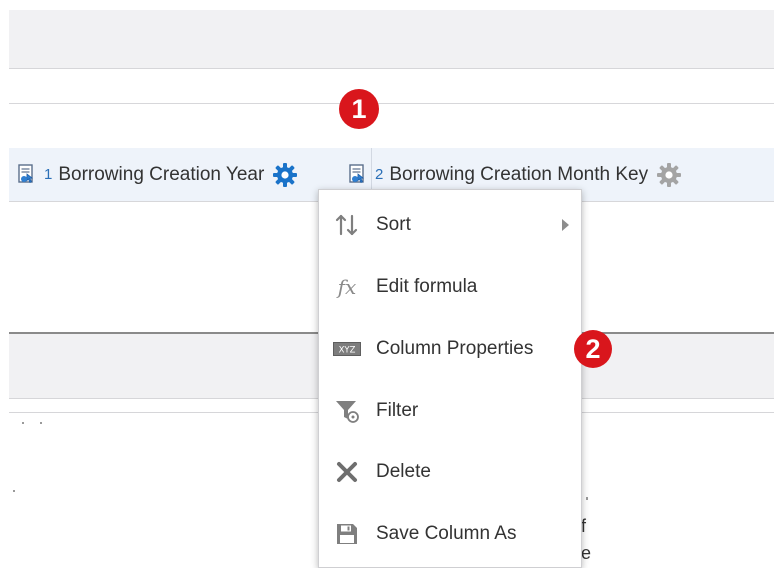  What do you see at coordinates (347, 472) in the screenshot?
I see `delete-x-icon` at bounding box center [347, 472].